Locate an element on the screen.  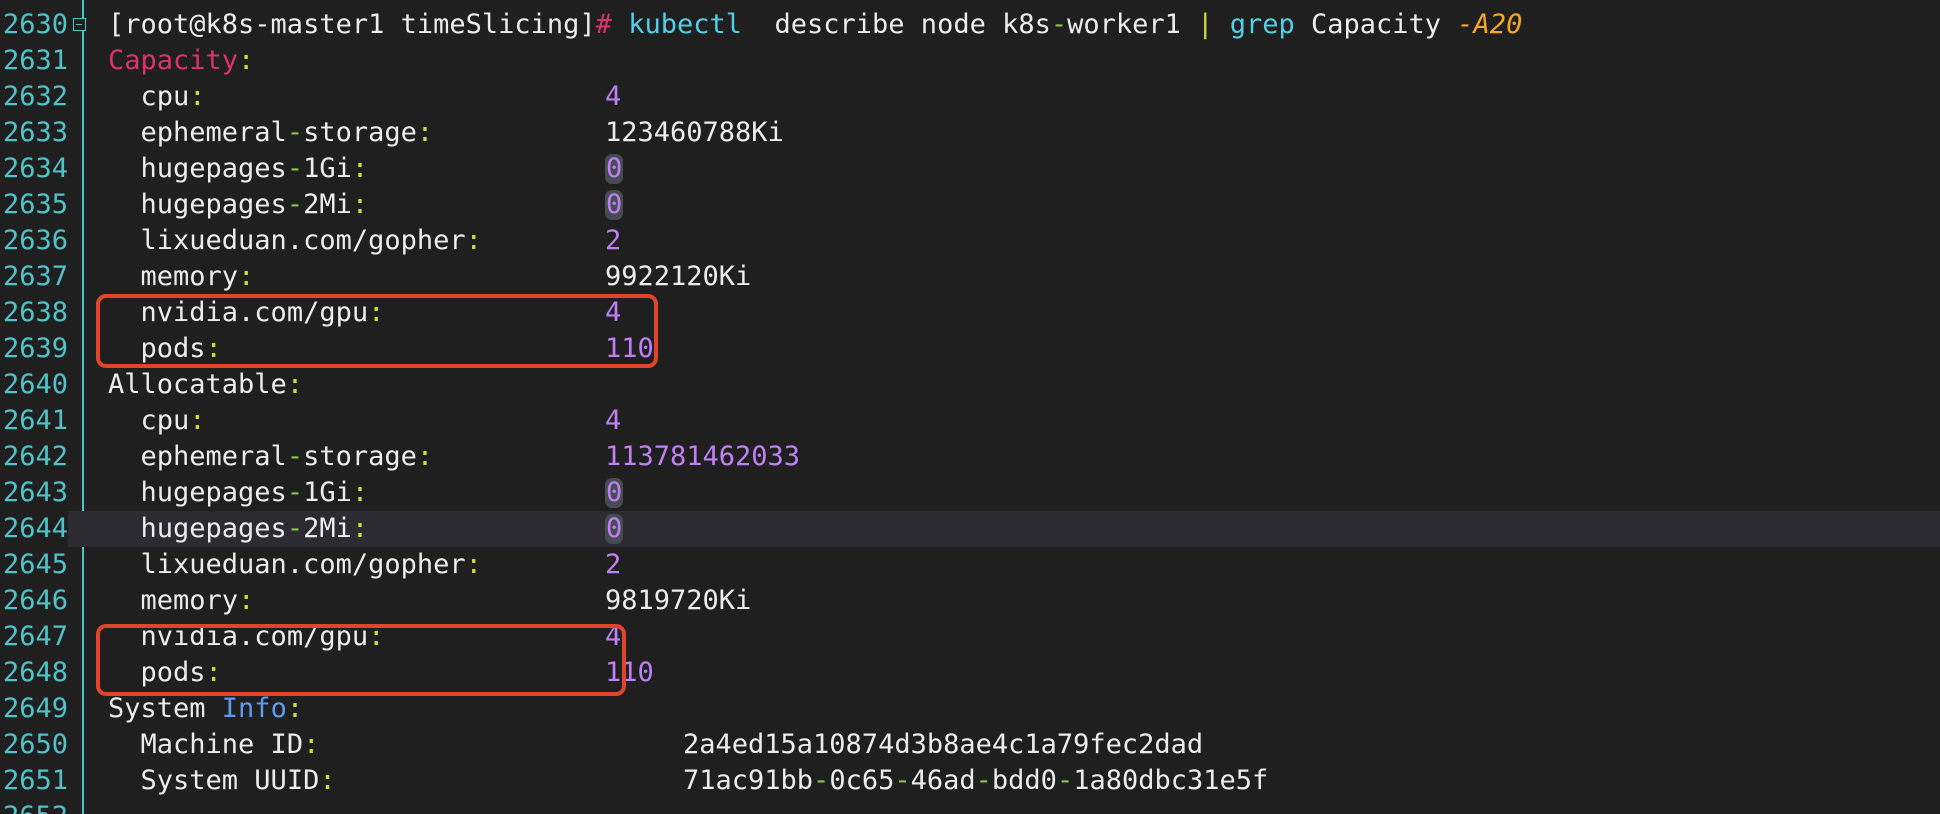
value-text: 9922120Ki is located at coordinates (678, 276).